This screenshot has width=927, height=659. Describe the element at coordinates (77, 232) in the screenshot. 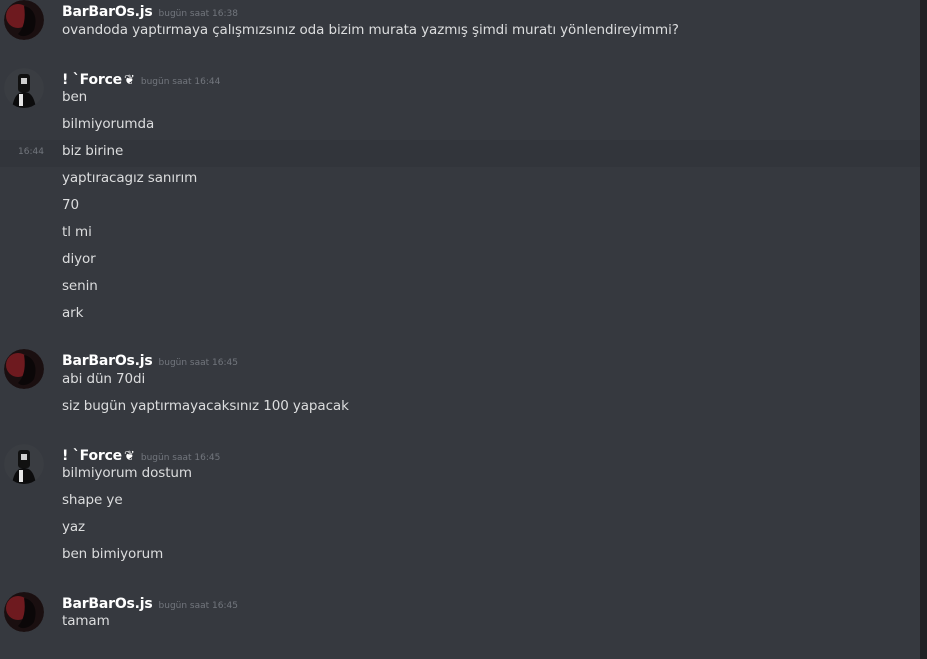

I see `message-text: tl mi` at that location.